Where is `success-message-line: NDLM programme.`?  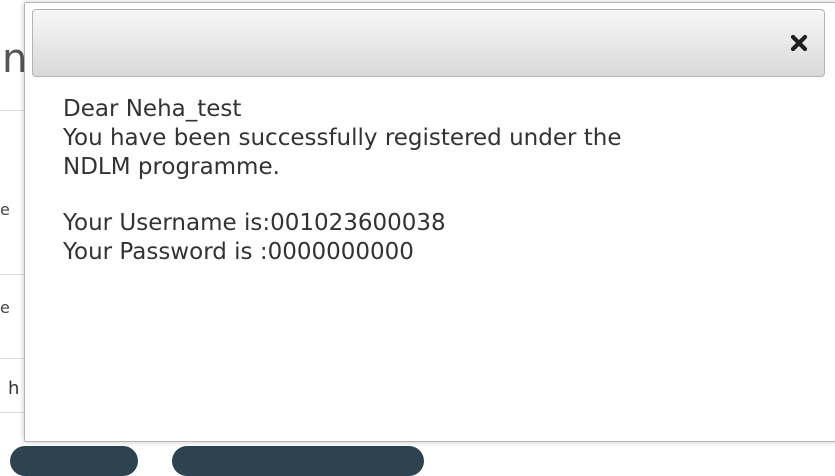 success-message-line: NDLM programme. is located at coordinates (171, 167).